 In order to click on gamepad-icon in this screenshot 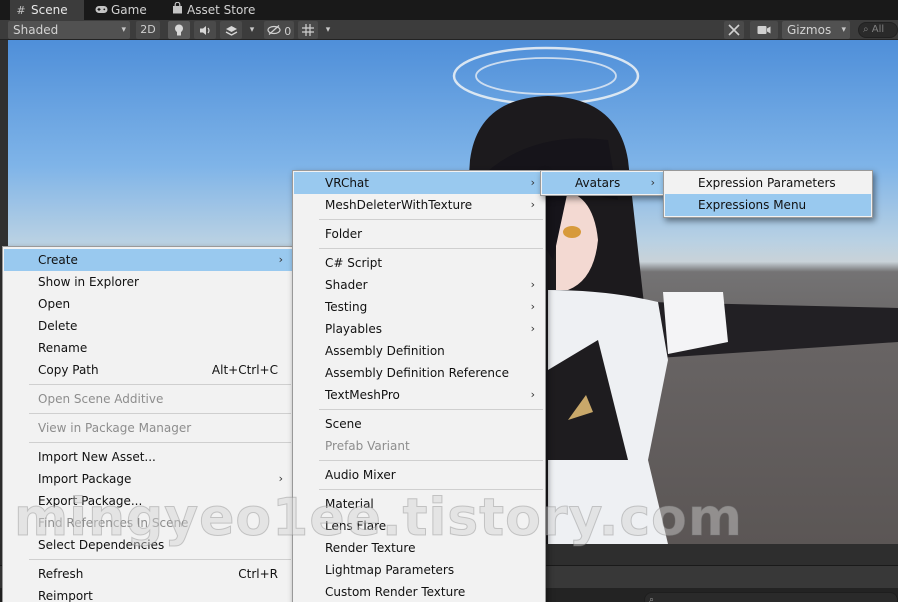, I will do `click(101, 11)`.